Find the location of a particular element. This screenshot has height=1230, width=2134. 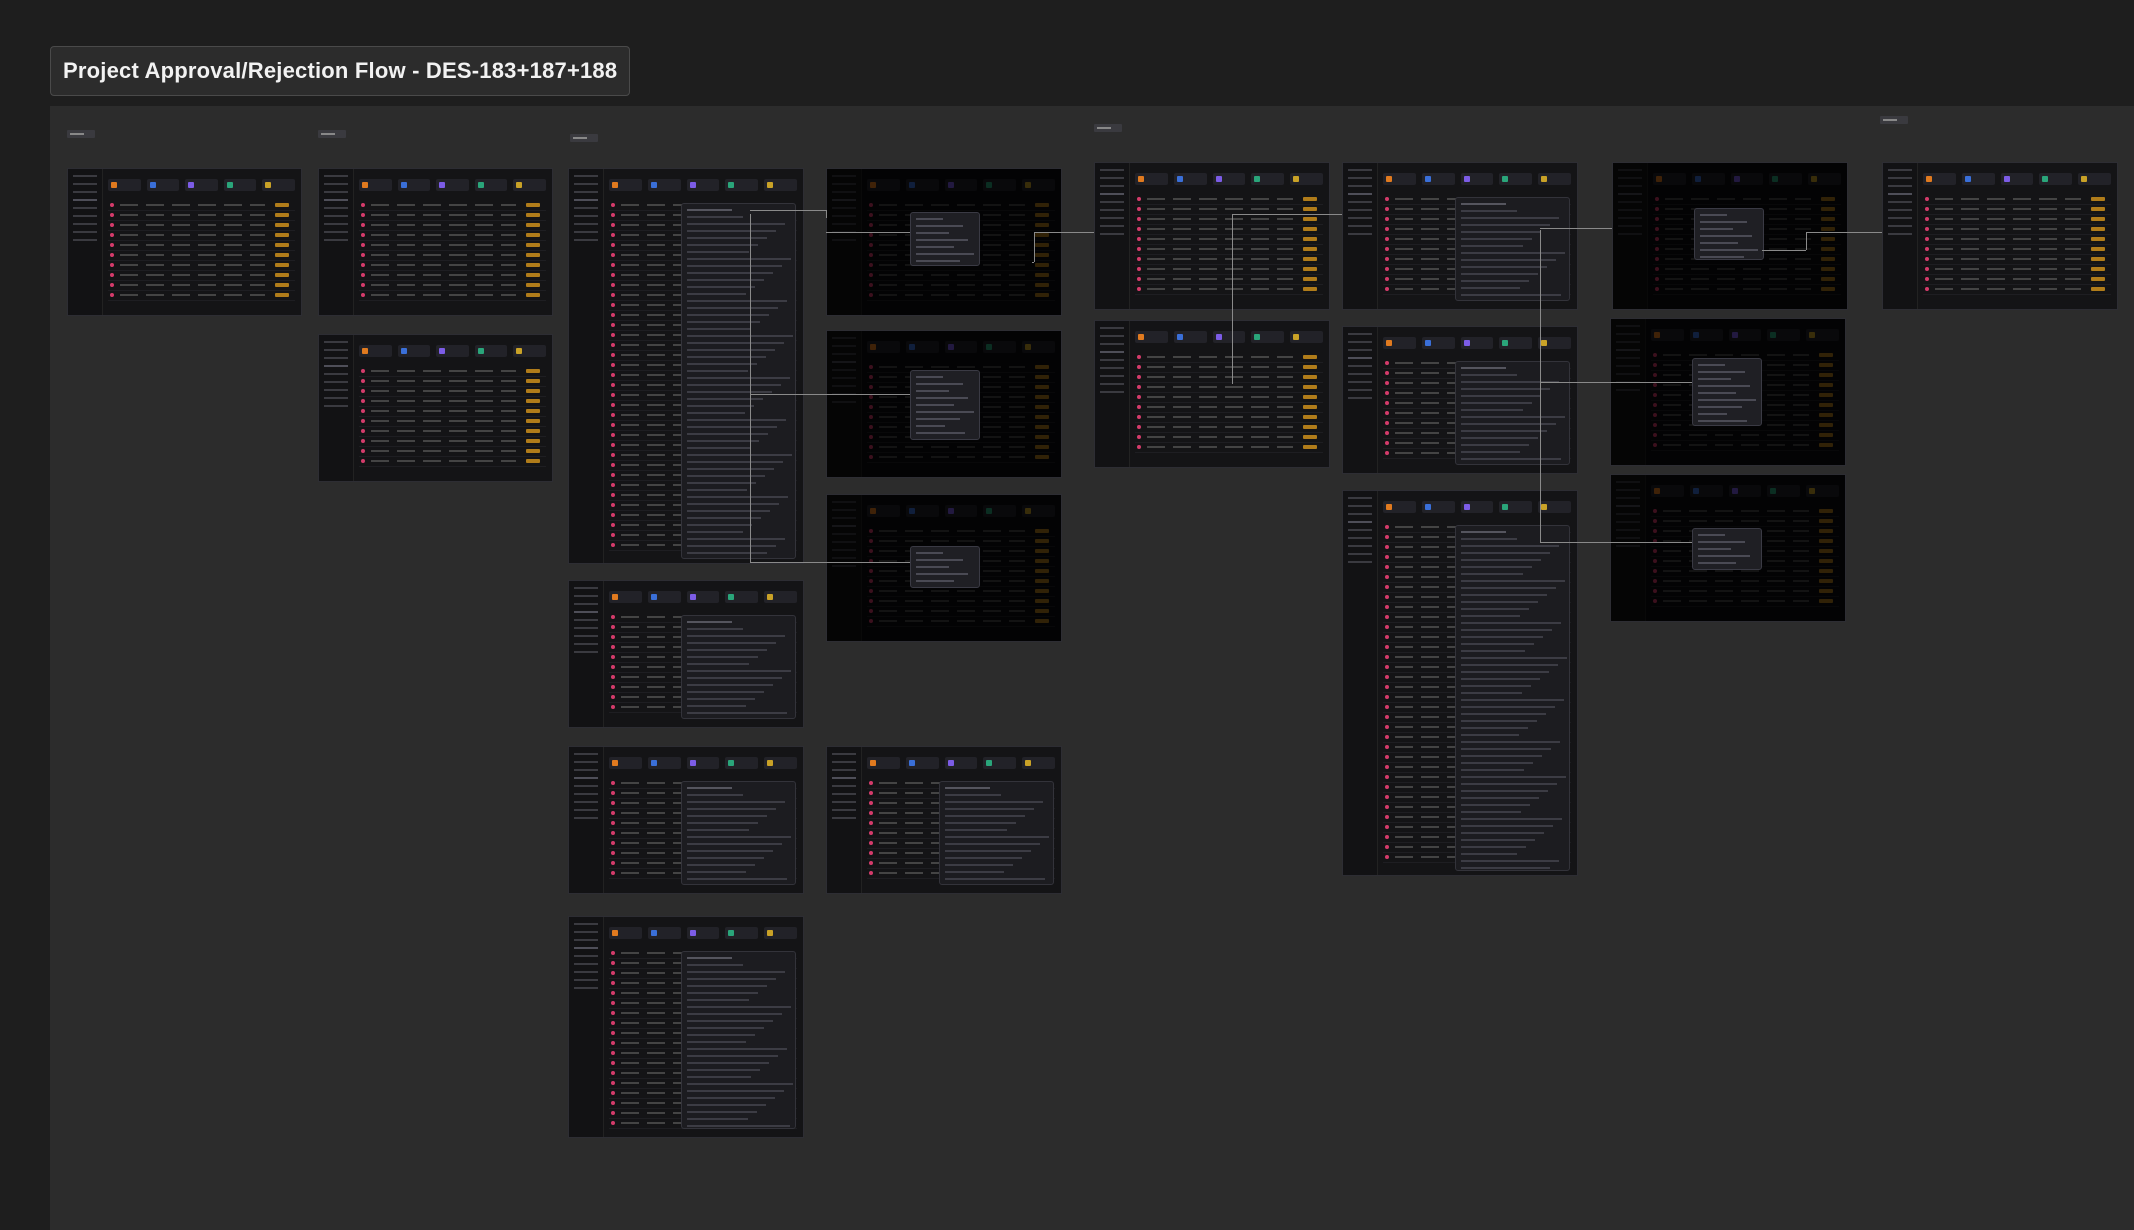

frame-applications-list-2-selected is located at coordinates (1212, 394).